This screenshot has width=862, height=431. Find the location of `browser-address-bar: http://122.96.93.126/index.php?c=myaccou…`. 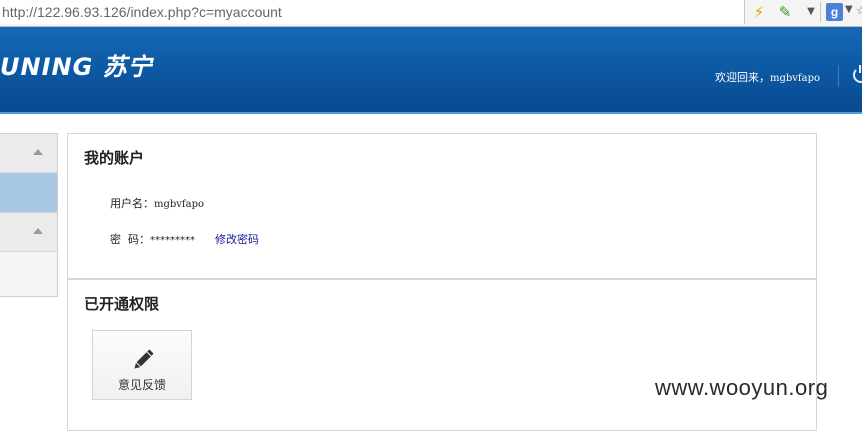

browser-address-bar: http://122.96.93.126/index.php?c=myaccou… is located at coordinates (431, 13).